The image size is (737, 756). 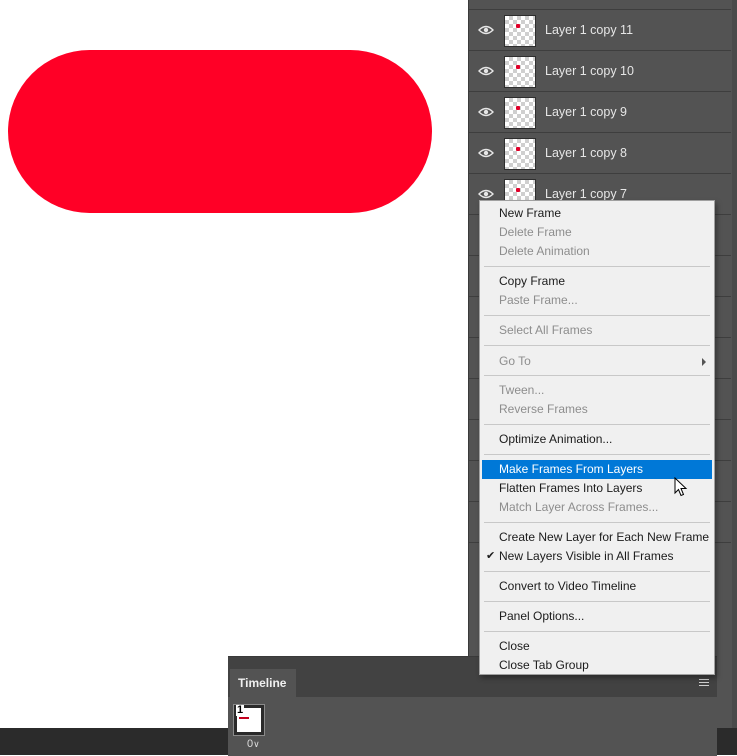 I want to click on menu-item-create-new-layer: Create New Layer for Each New Frame, so click(x=597, y=537).